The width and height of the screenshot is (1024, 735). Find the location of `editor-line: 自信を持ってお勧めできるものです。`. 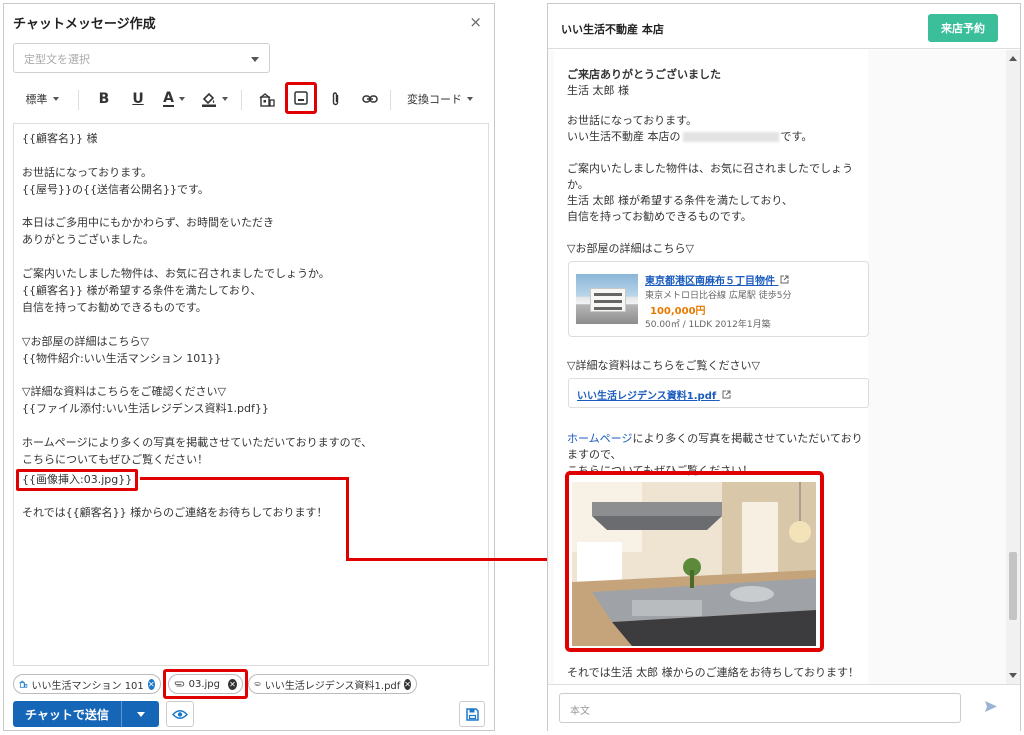

editor-line: 自信を持ってお勧めできるものです。 is located at coordinates (114, 307).